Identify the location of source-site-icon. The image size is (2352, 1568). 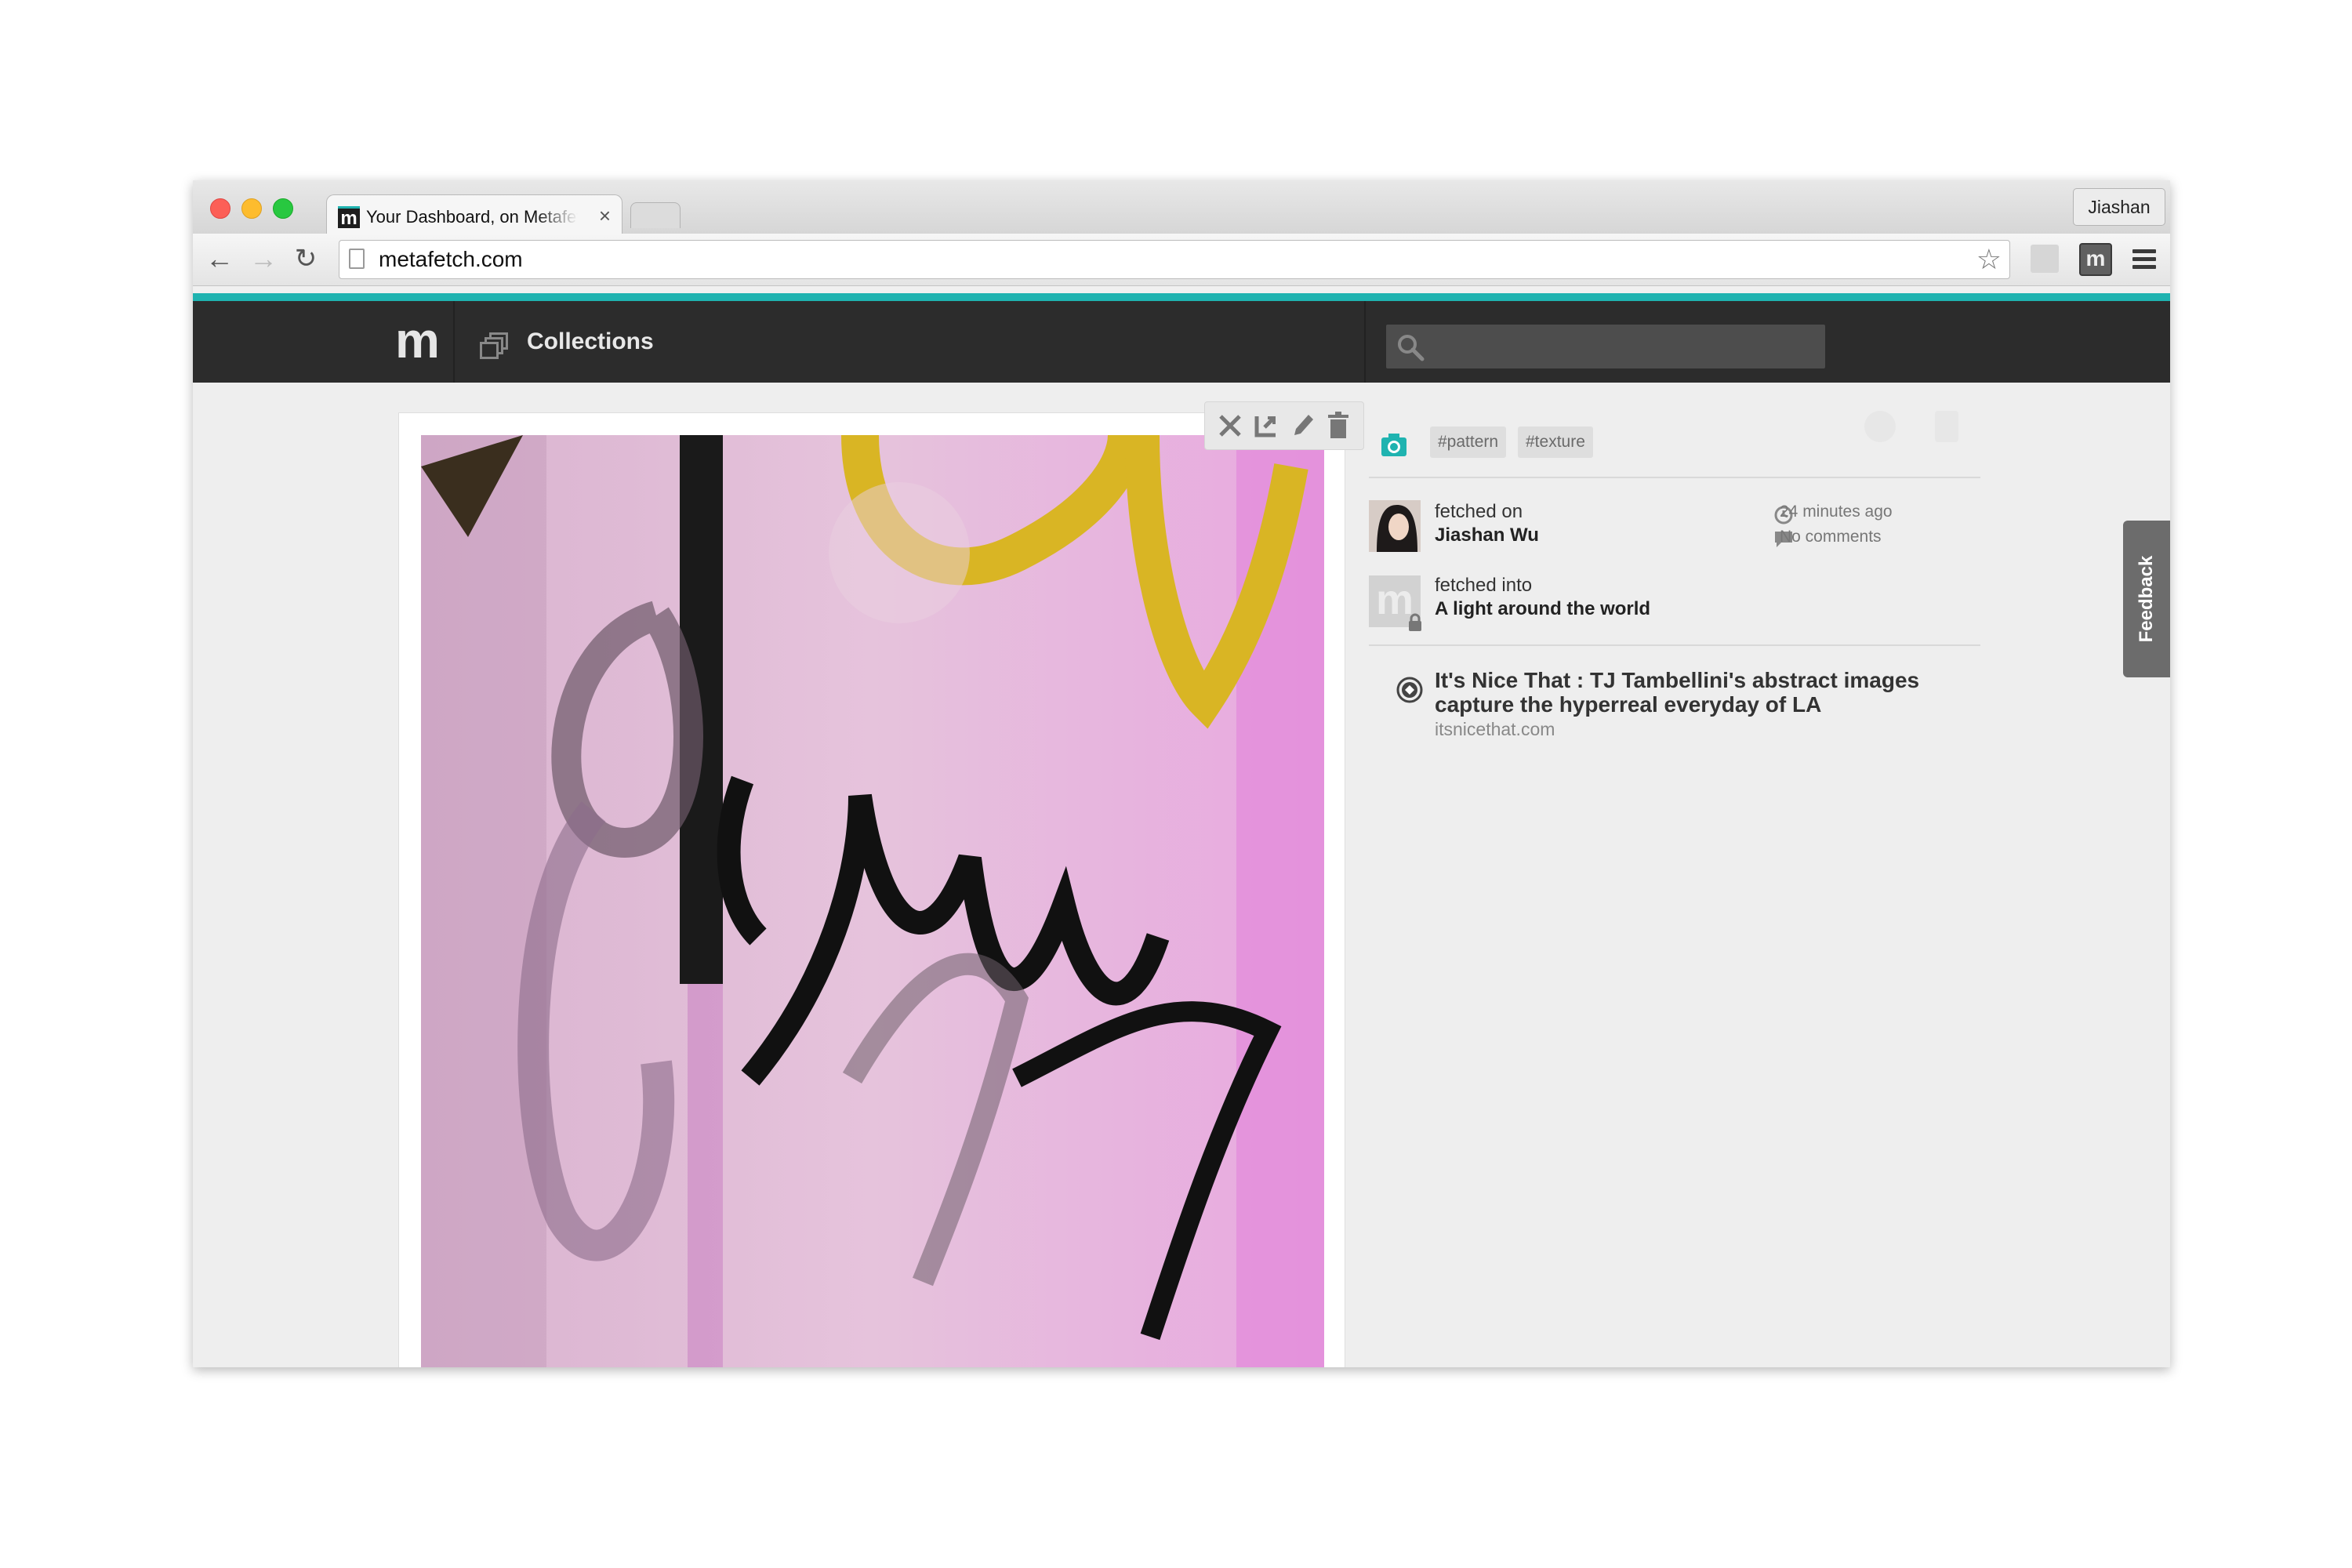
(1409, 690).